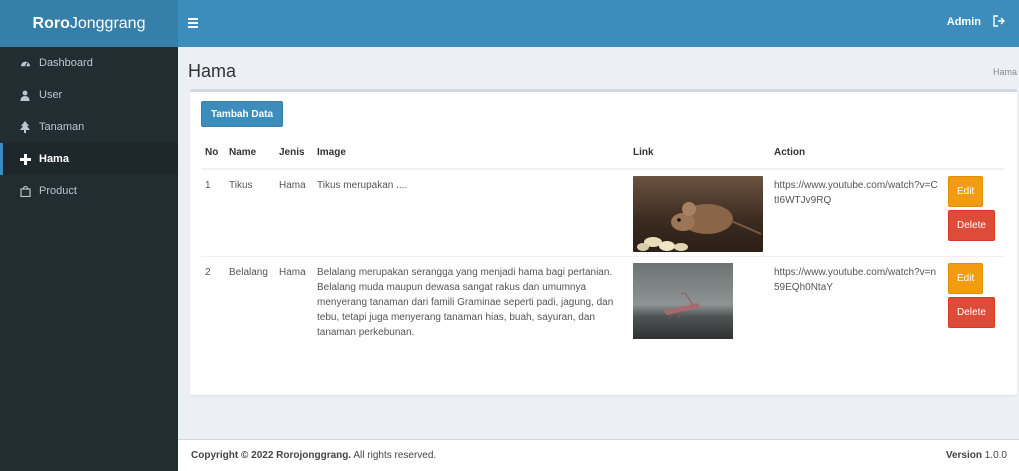 This screenshot has width=1019, height=471. I want to click on cell-no: 1, so click(213, 213).